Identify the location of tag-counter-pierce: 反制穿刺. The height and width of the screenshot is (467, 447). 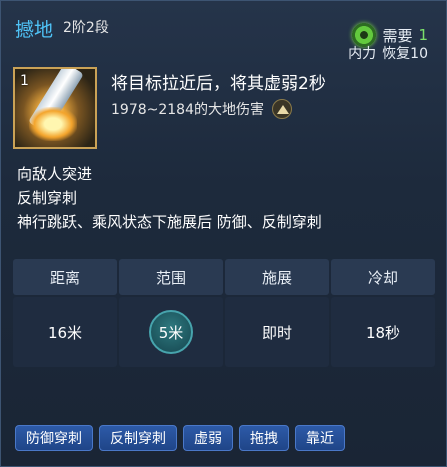
(138, 438).